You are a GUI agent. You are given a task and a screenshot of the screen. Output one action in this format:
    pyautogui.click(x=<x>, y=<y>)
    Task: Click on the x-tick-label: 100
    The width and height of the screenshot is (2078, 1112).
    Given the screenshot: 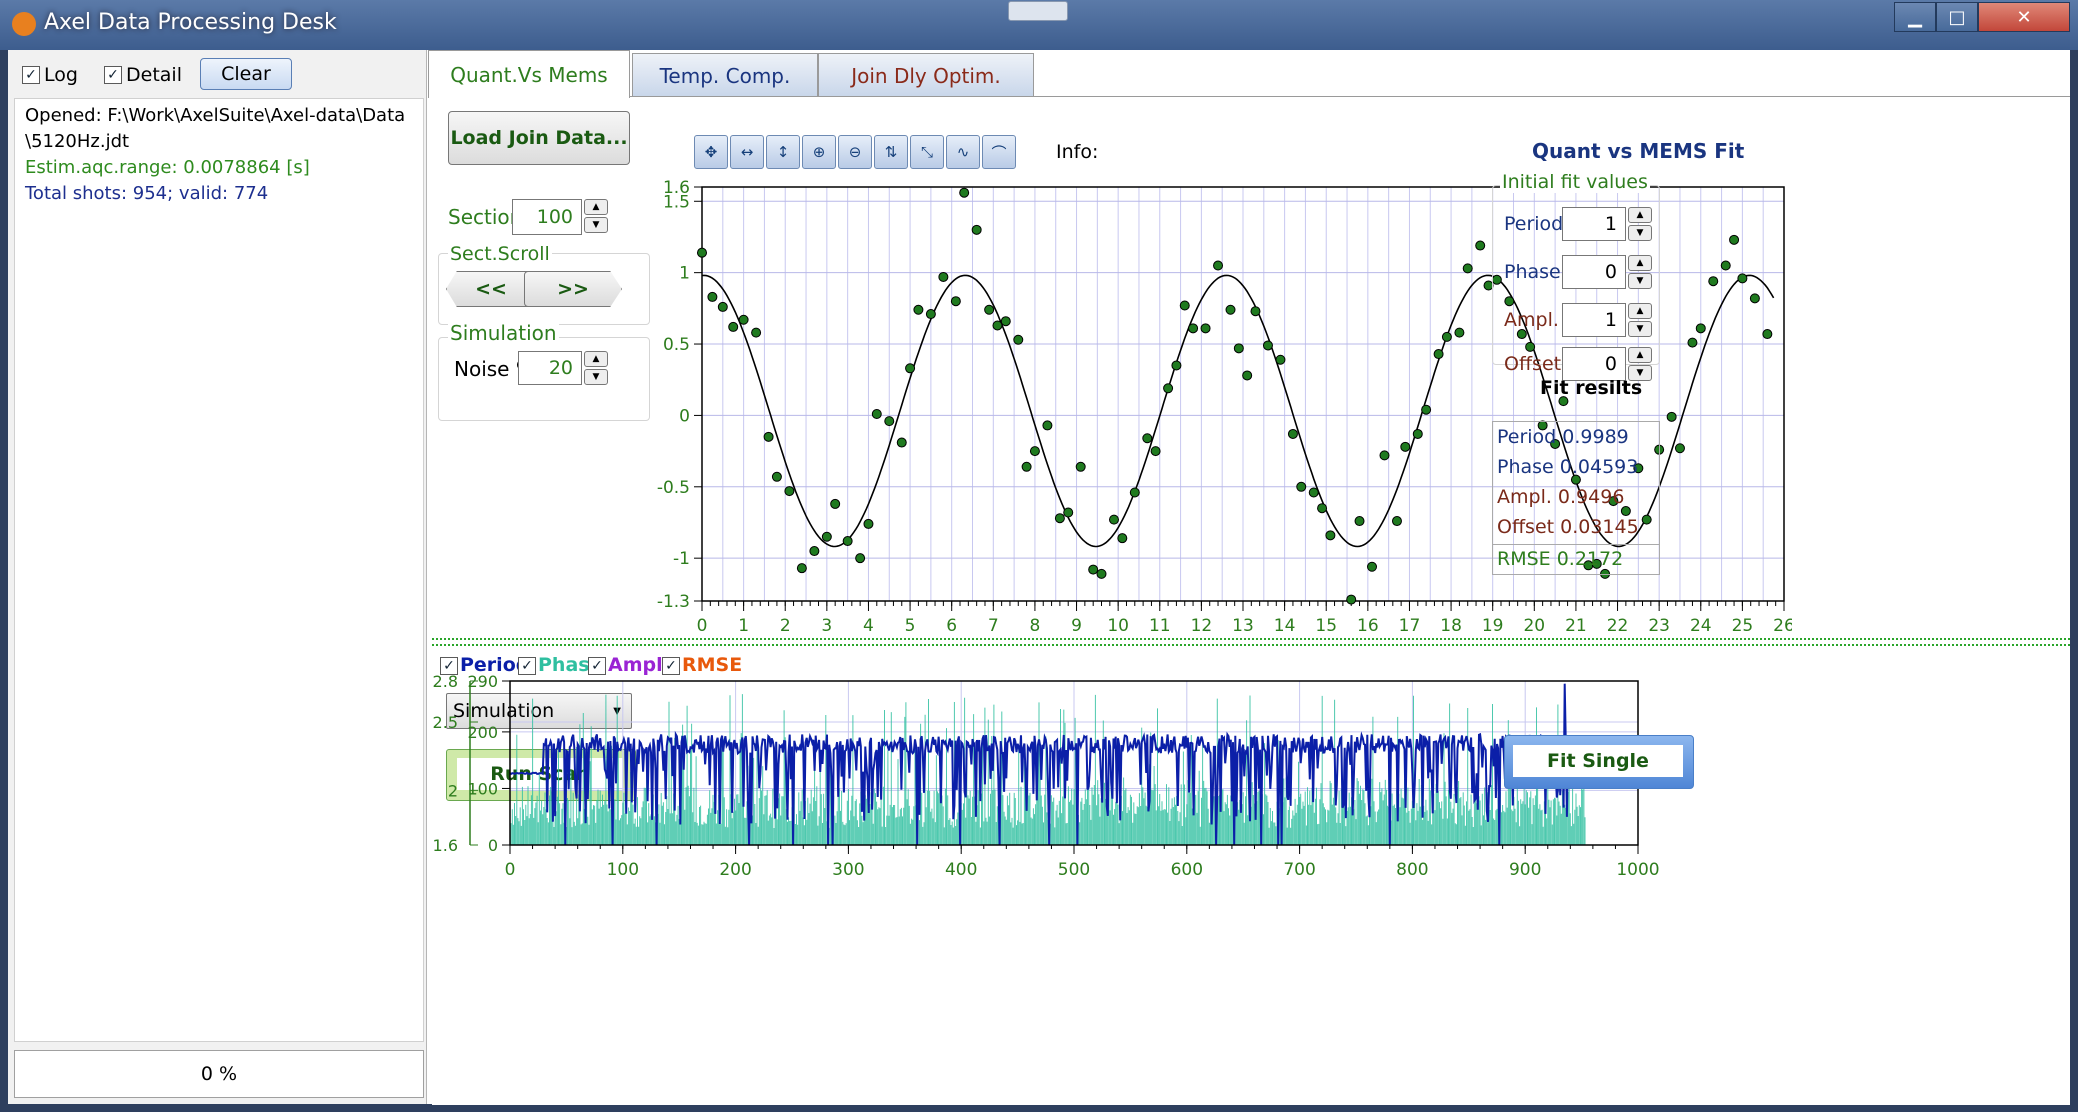 What is the action you would take?
    pyautogui.click(x=623, y=870)
    